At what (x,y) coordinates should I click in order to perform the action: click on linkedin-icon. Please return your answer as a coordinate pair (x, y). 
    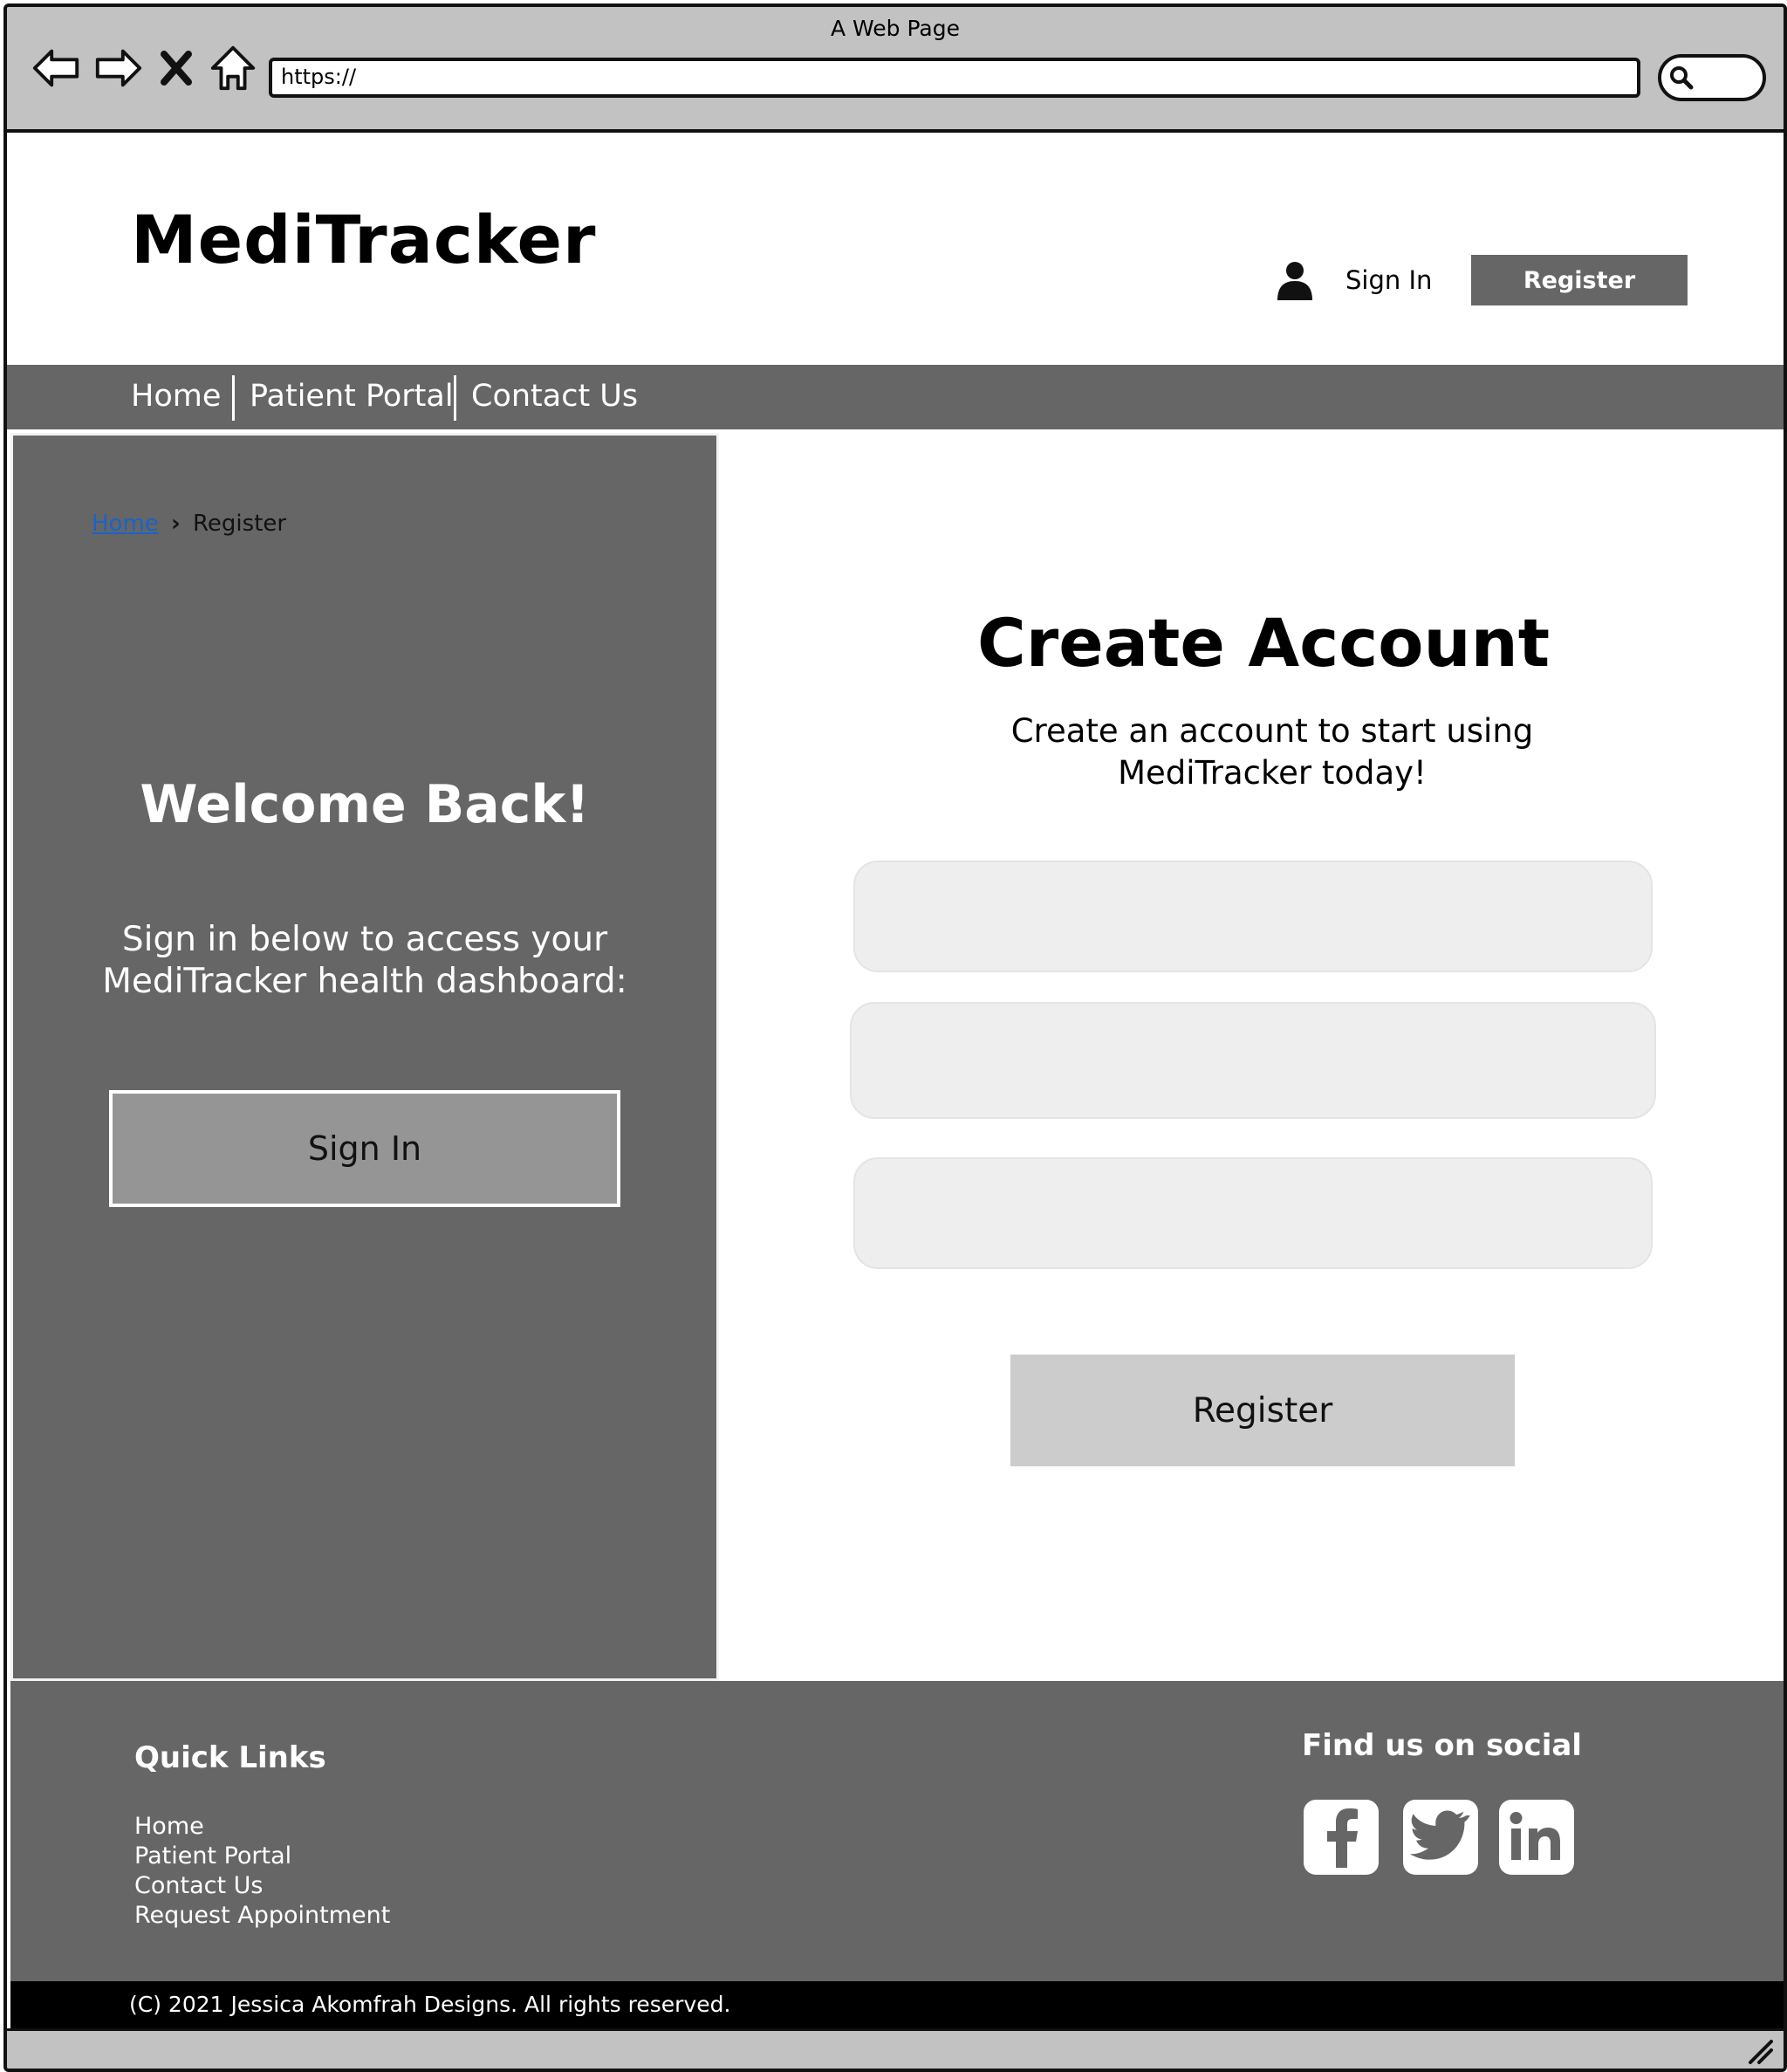
    Looking at the image, I should click on (1537, 1837).